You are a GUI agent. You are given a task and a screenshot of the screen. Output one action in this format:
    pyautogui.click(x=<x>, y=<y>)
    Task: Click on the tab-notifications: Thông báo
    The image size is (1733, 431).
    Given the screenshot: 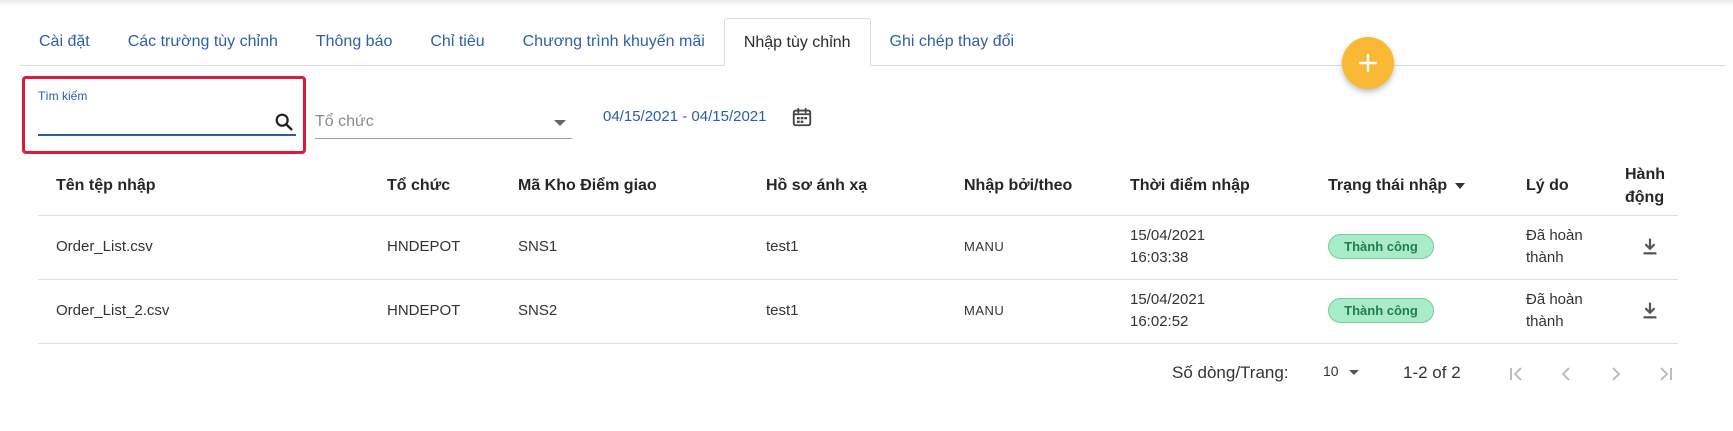 What is the action you would take?
    pyautogui.click(x=354, y=41)
    